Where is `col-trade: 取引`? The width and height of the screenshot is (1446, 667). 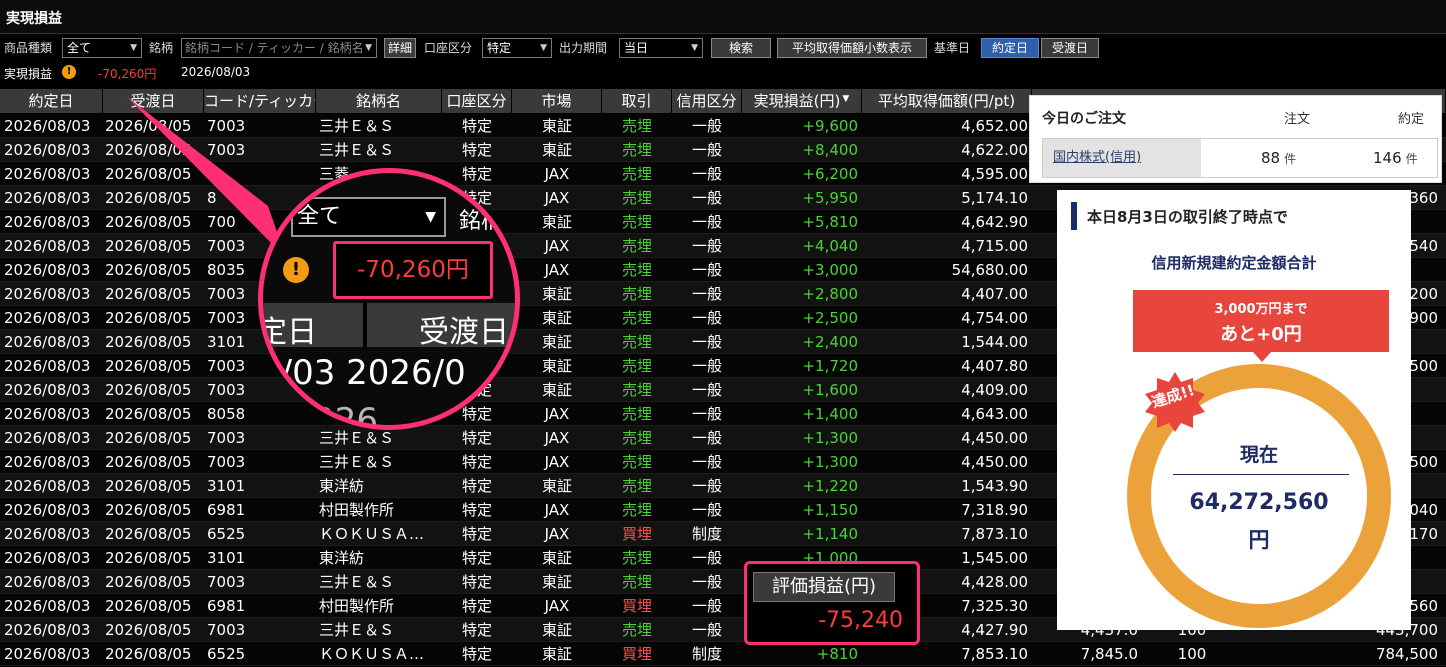
col-trade: 取引 is located at coordinates (637, 101).